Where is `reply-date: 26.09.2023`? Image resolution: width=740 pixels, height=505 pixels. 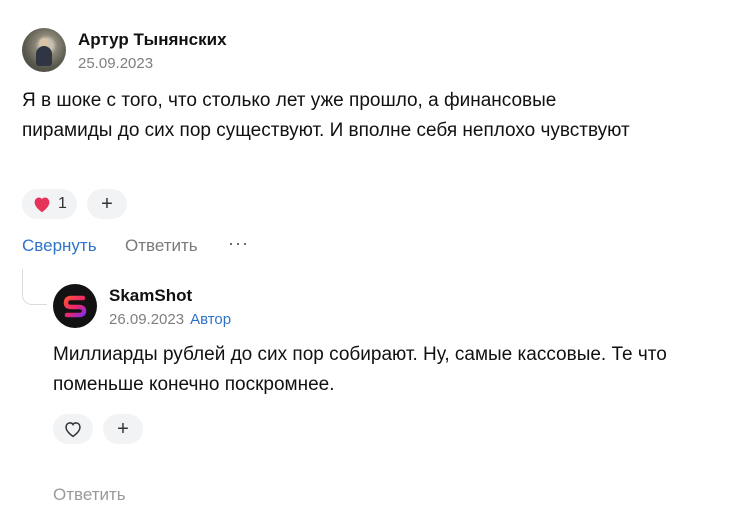
reply-date: 26.09.2023 is located at coordinates (147, 319).